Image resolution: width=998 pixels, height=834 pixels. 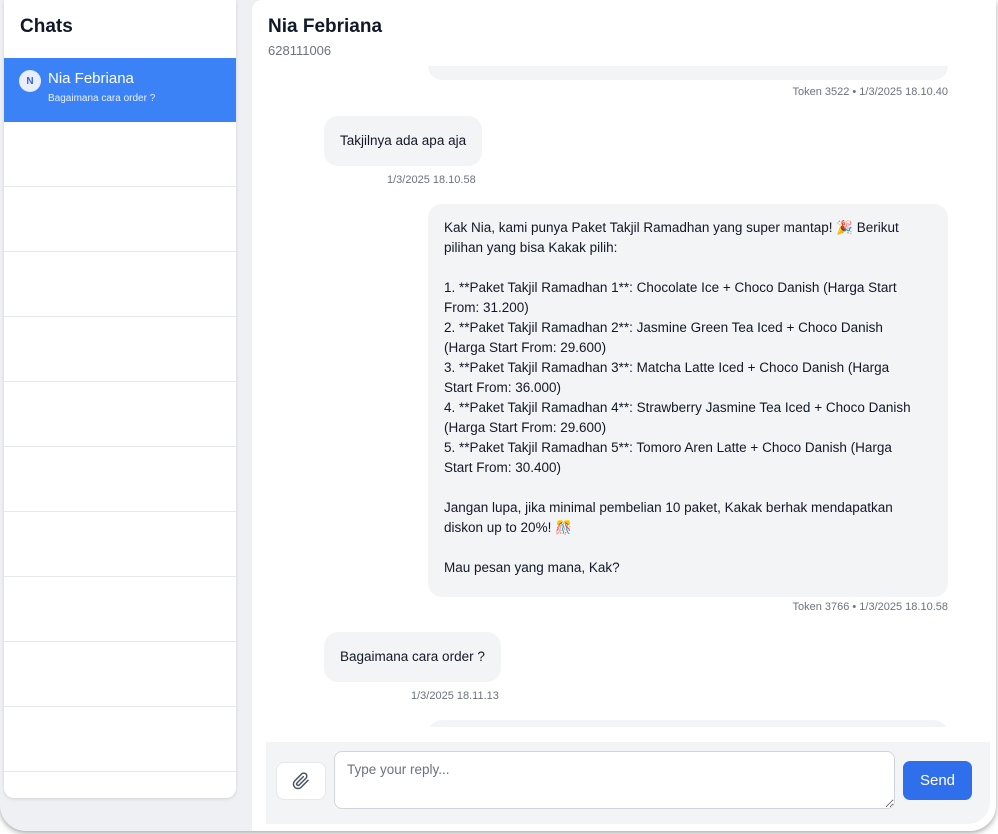 What do you see at coordinates (30, 81) in the screenshot?
I see `avatar: N` at bounding box center [30, 81].